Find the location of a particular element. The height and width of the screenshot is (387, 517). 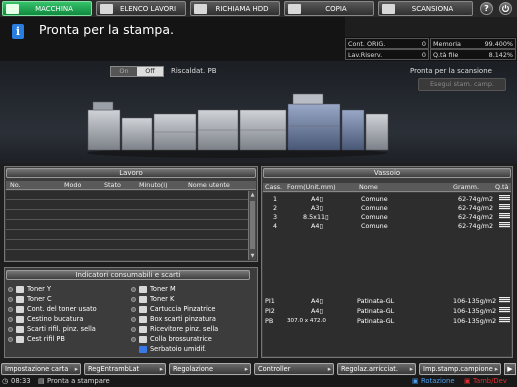

paper-setting-button: Impostazione carta ▸ is located at coordinates (41, 369).